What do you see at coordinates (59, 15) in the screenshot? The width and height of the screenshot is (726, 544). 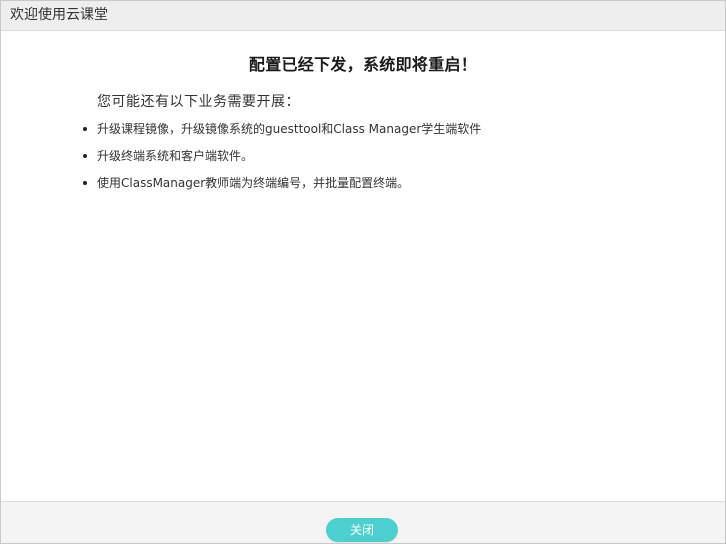 I see `dialog-title: 欢迎使用云课堂` at bounding box center [59, 15].